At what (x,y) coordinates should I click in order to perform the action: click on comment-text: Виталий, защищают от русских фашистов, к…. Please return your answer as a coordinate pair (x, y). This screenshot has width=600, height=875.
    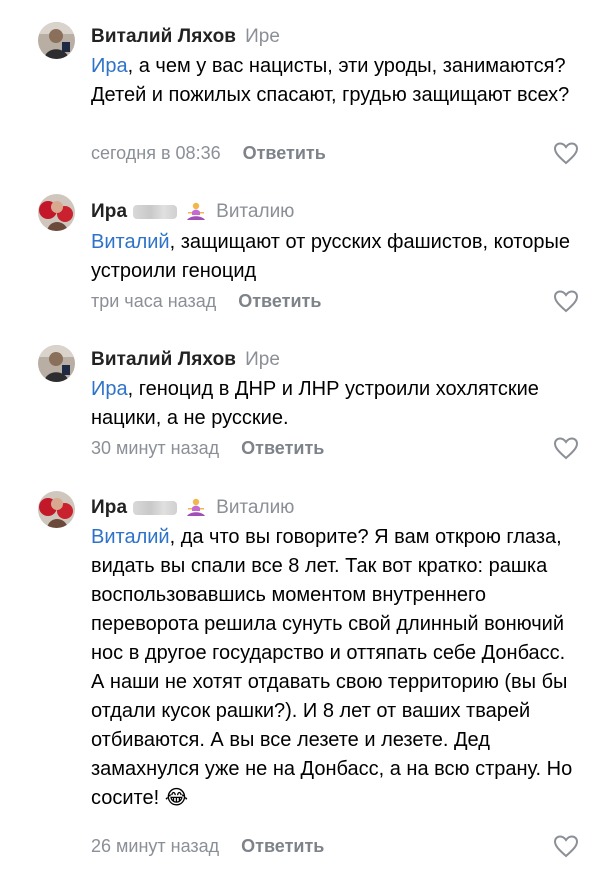
    Looking at the image, I should click on (336, 257).